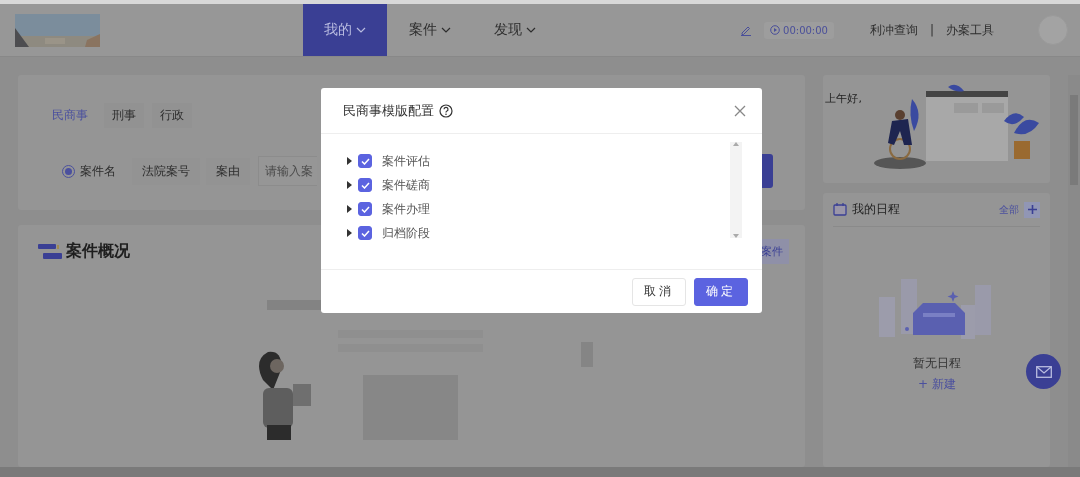 The height and width of the screenshot is (477, 1080). What do you see at coordinates (406, 233) in the screenshot?
I see `tree-item-label: 归档阶段` at bounding box center [406, 233].